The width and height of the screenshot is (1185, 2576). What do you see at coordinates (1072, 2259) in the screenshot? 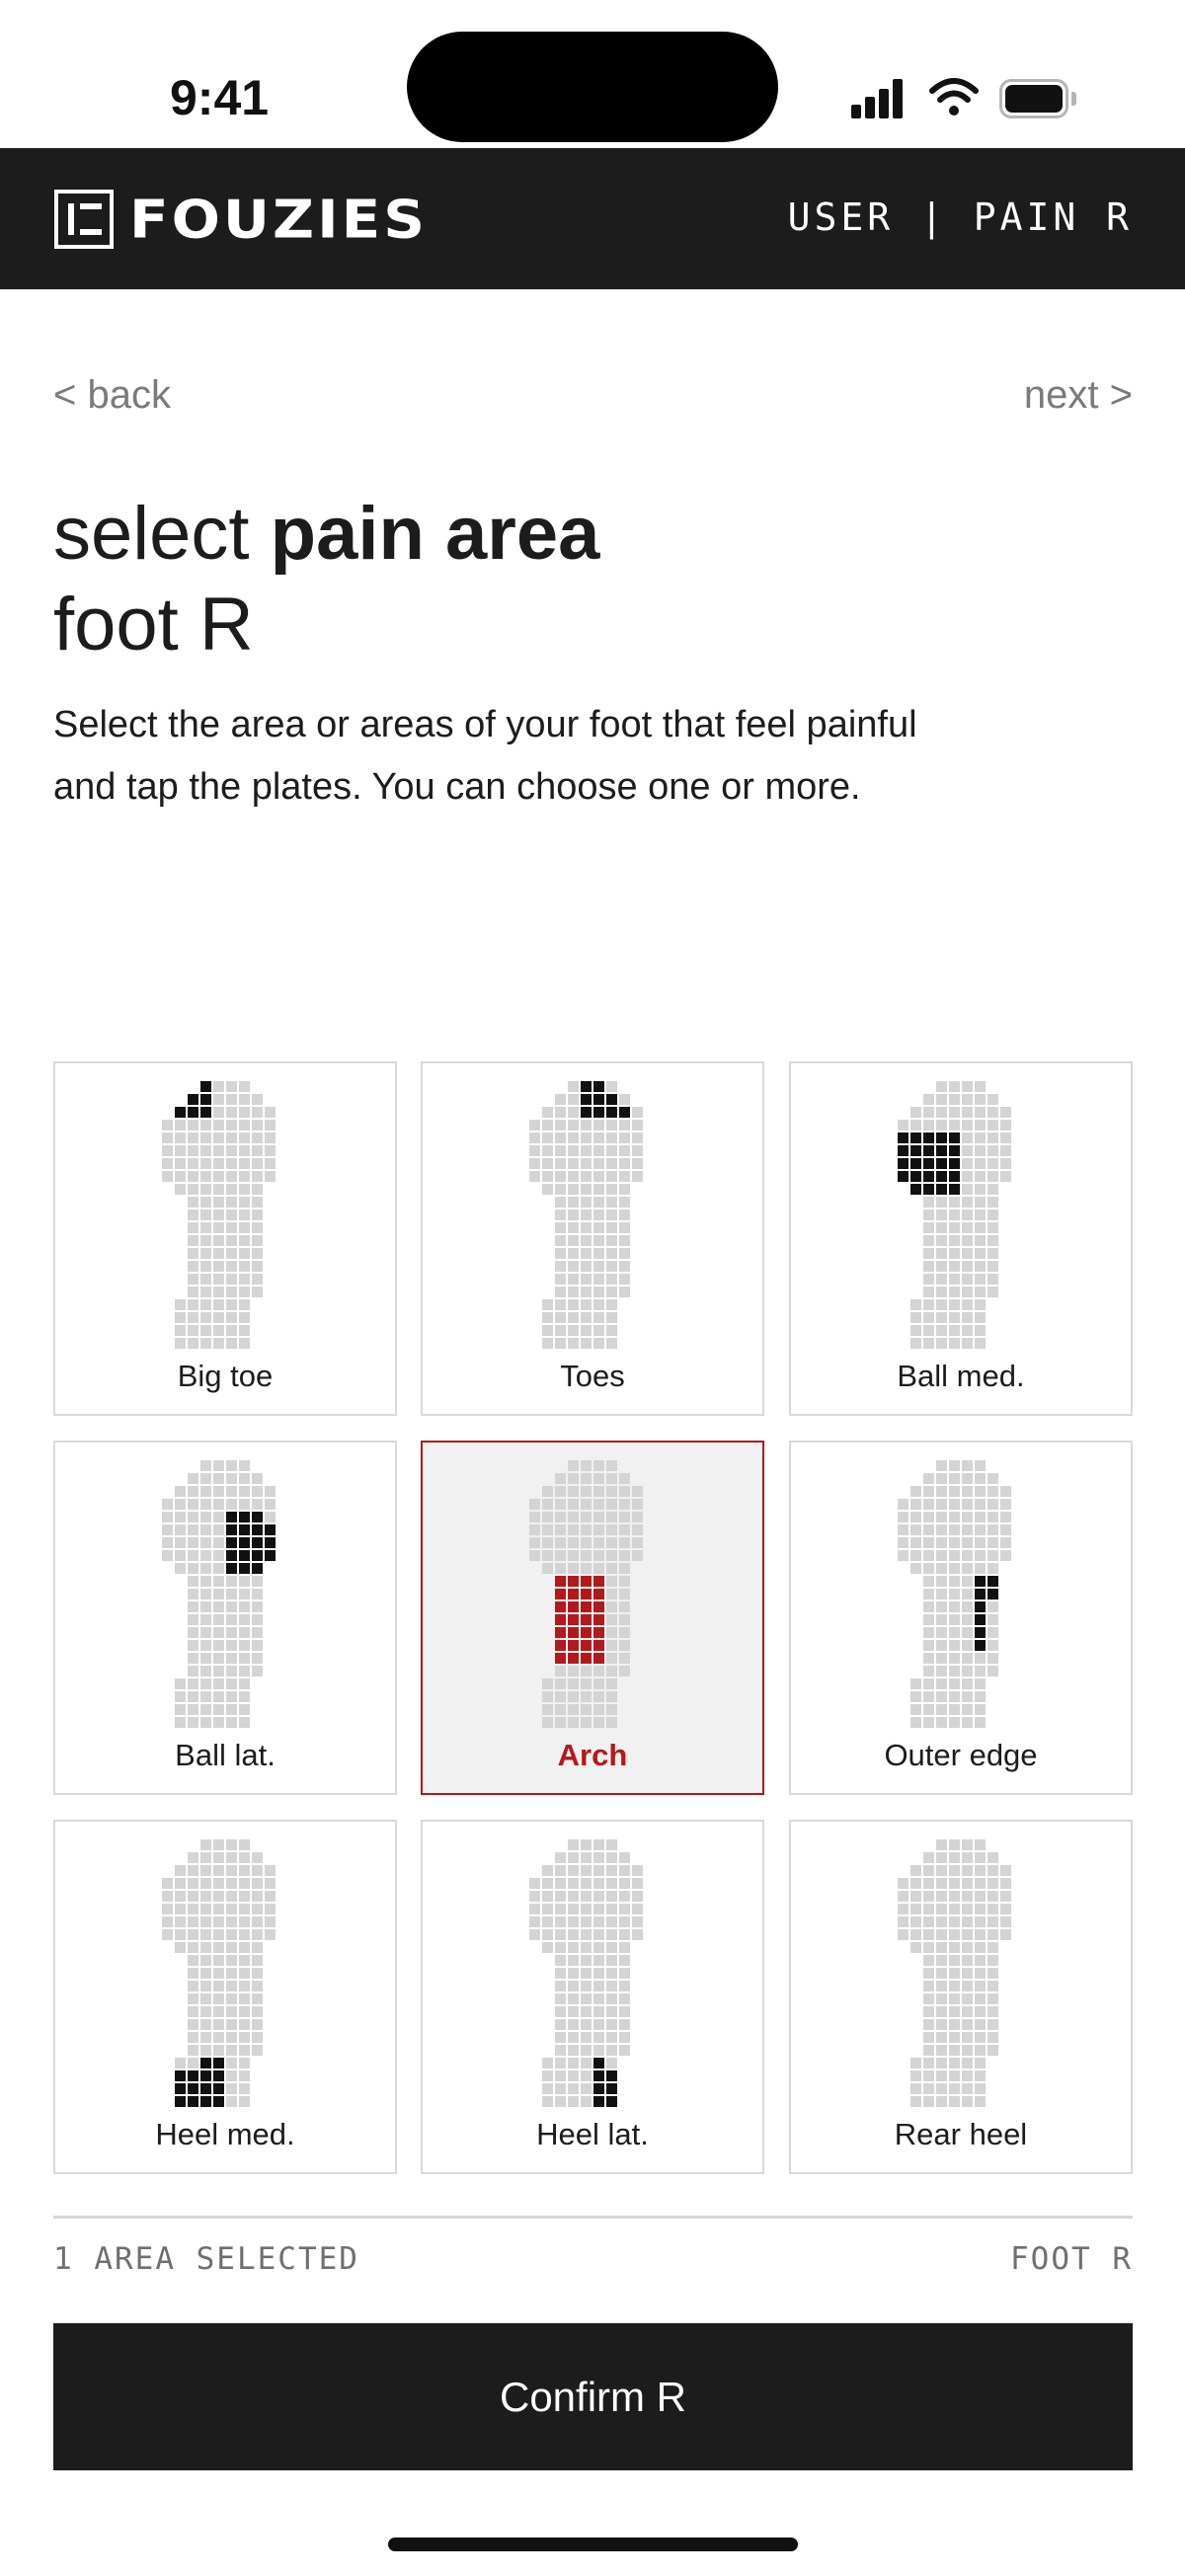
I see `foot-label: FOOT R` at bounding box center [1072, 2259].